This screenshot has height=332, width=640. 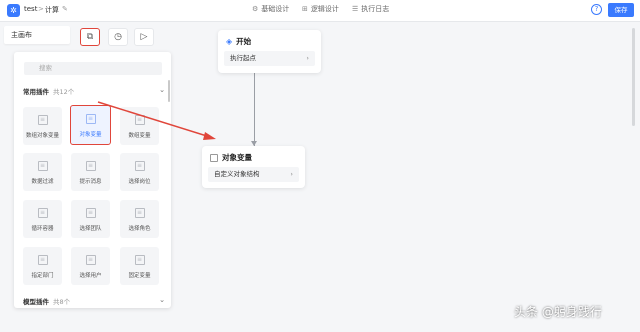 I want to click on annotation-arrow-line, so click(x=154, y=119).